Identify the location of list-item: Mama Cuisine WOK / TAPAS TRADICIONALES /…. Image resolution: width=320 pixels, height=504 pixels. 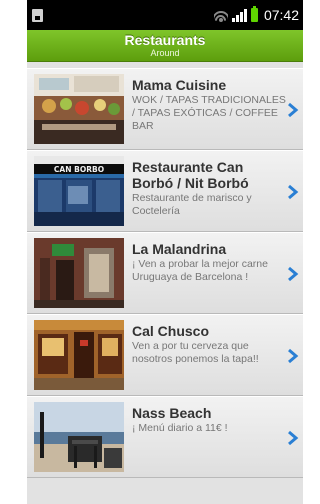
(165, 109).